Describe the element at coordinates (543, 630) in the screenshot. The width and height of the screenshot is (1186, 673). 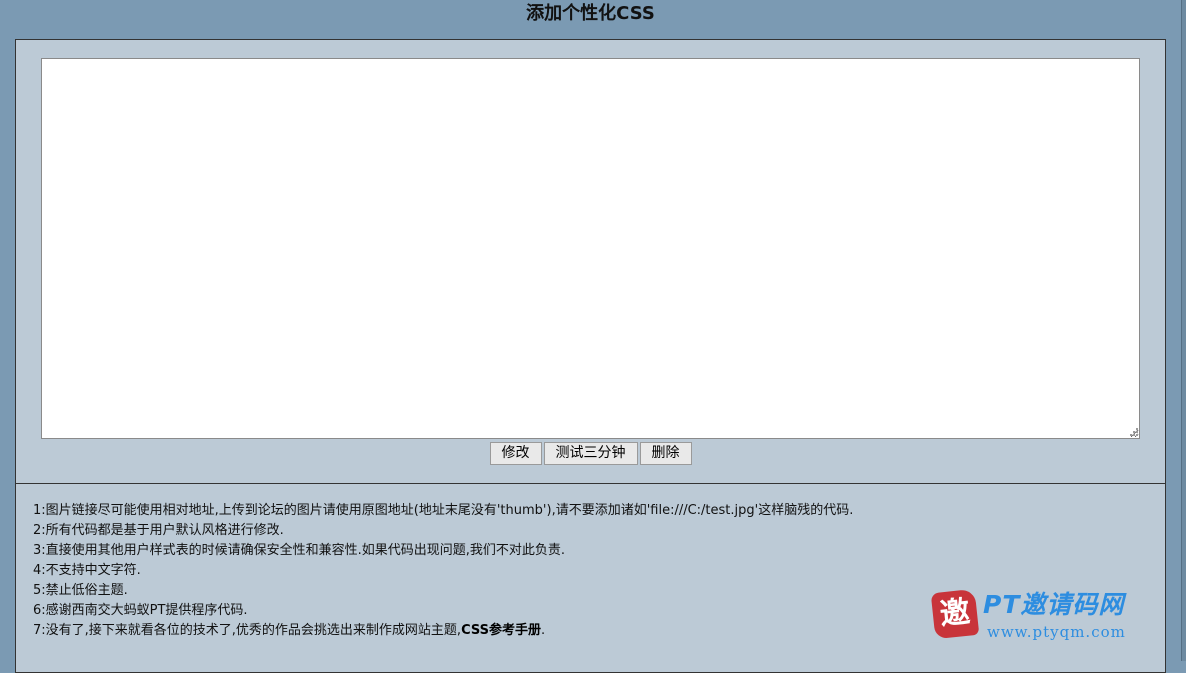
I see `note-item-7-suffix: .` at that location.